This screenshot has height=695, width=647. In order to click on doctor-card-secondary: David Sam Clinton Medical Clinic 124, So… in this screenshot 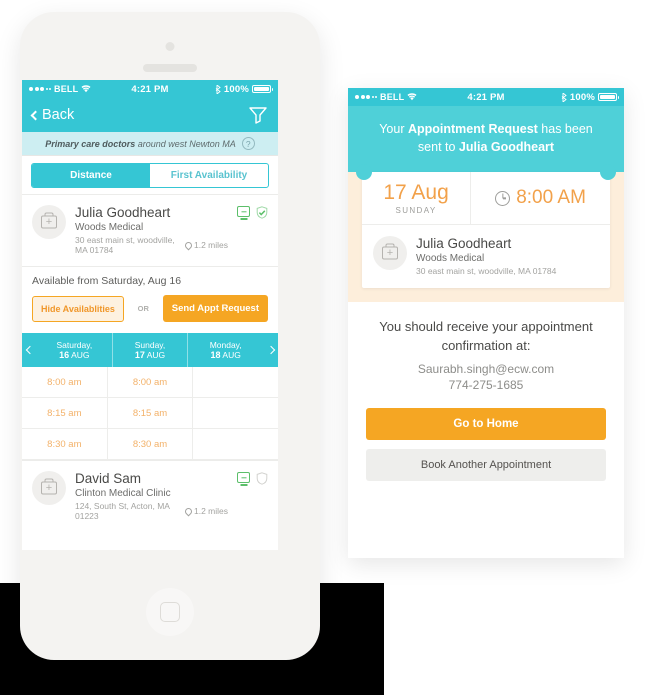, I will do `click(150, 496)`.